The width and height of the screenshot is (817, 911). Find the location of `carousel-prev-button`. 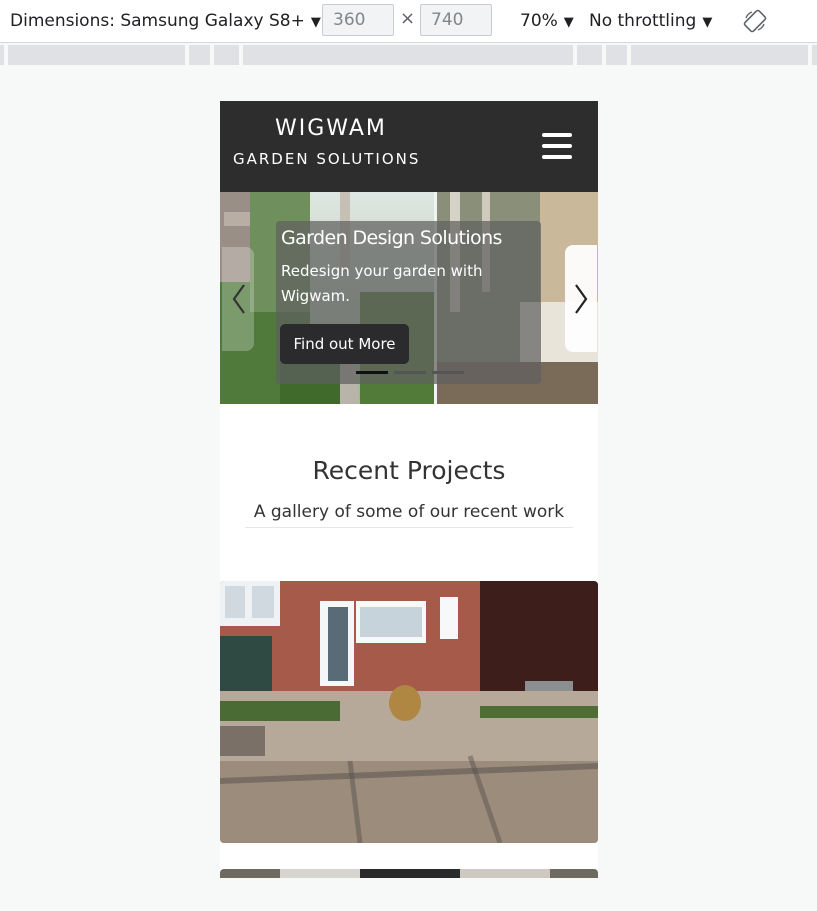

carousel-prev-button is located at coordinates (238, 299).